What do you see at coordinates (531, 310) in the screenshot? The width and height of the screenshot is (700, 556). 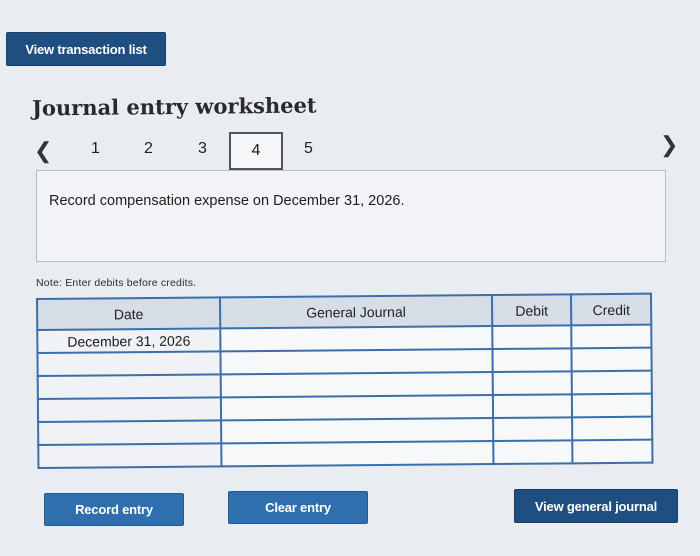 I see `header-debit: Debit` at bounding box center [531, 310].